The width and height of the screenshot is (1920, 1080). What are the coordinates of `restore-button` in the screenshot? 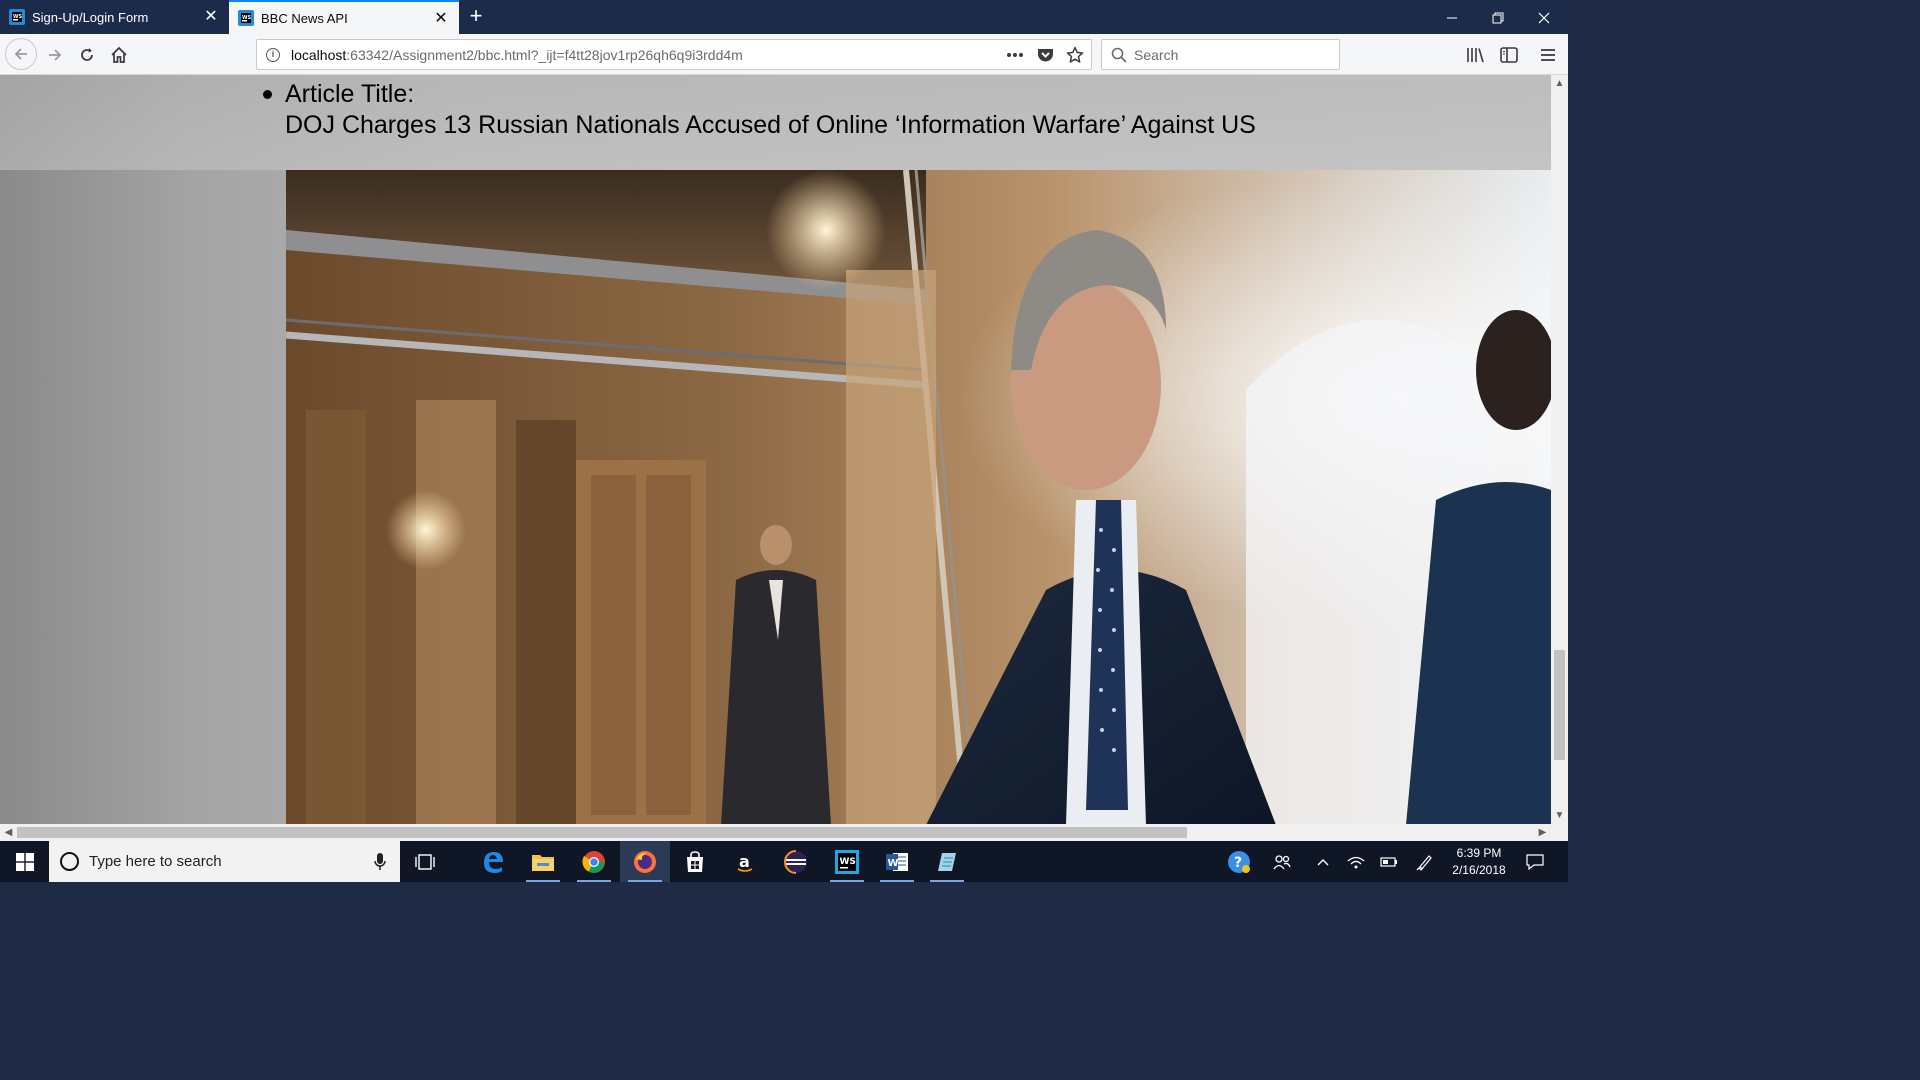 It's located at (1498, 17).